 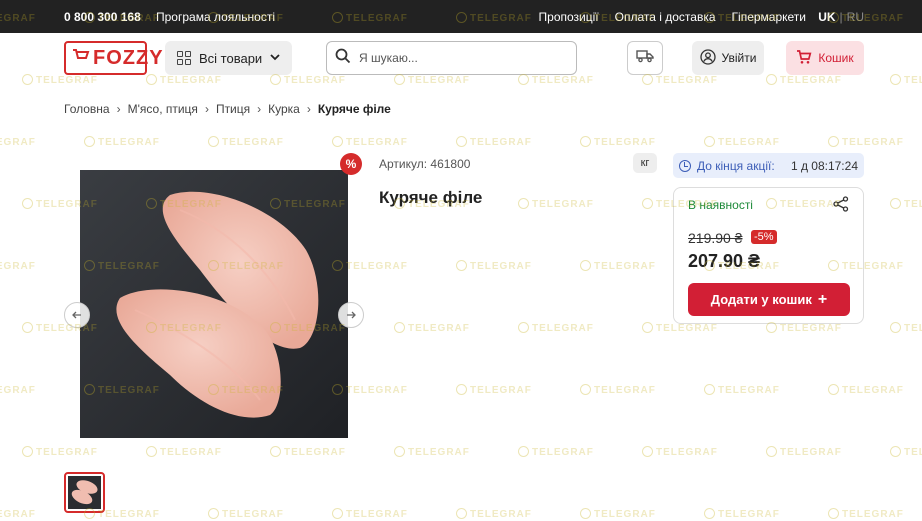 I want to click on delivery-button, so click(x=645, y=58).